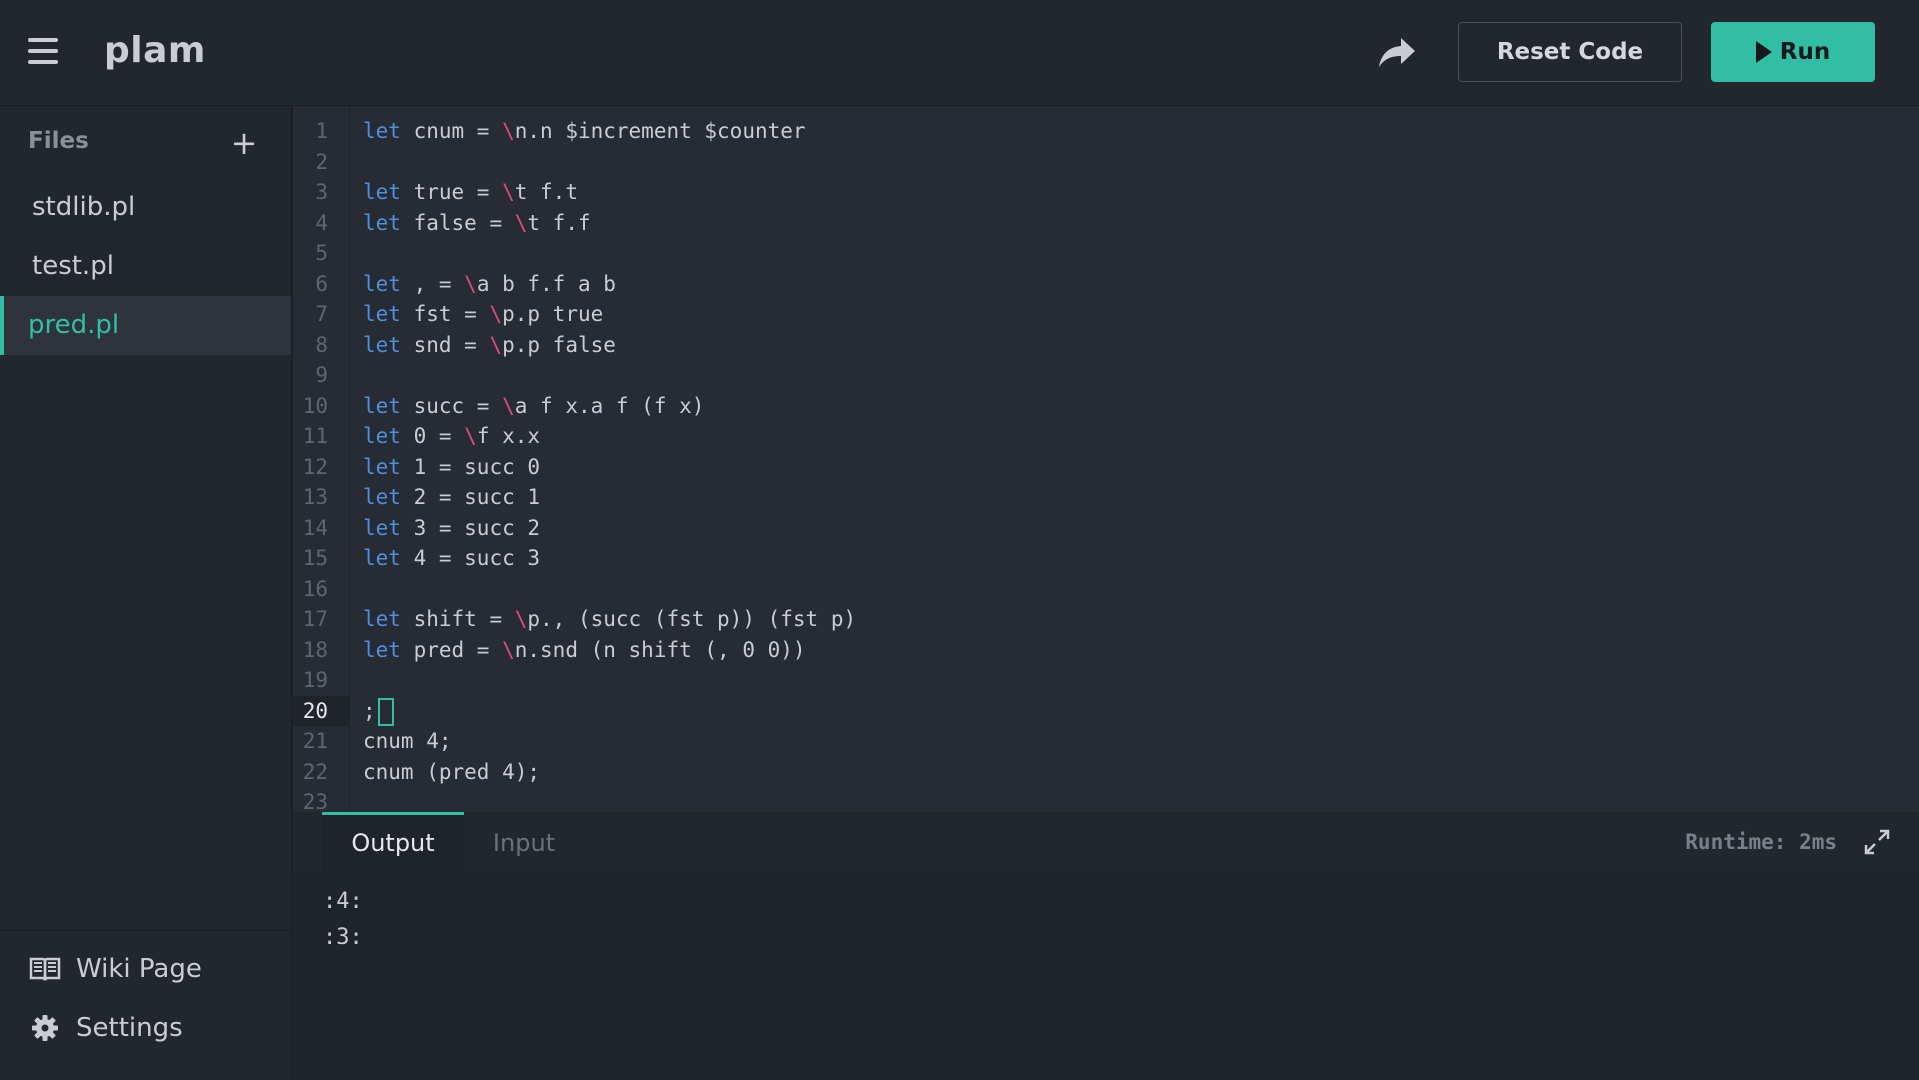 The image size is (1919, 1080). I want to click on code-line: let 1 = succ 0, so click(1141, 467).